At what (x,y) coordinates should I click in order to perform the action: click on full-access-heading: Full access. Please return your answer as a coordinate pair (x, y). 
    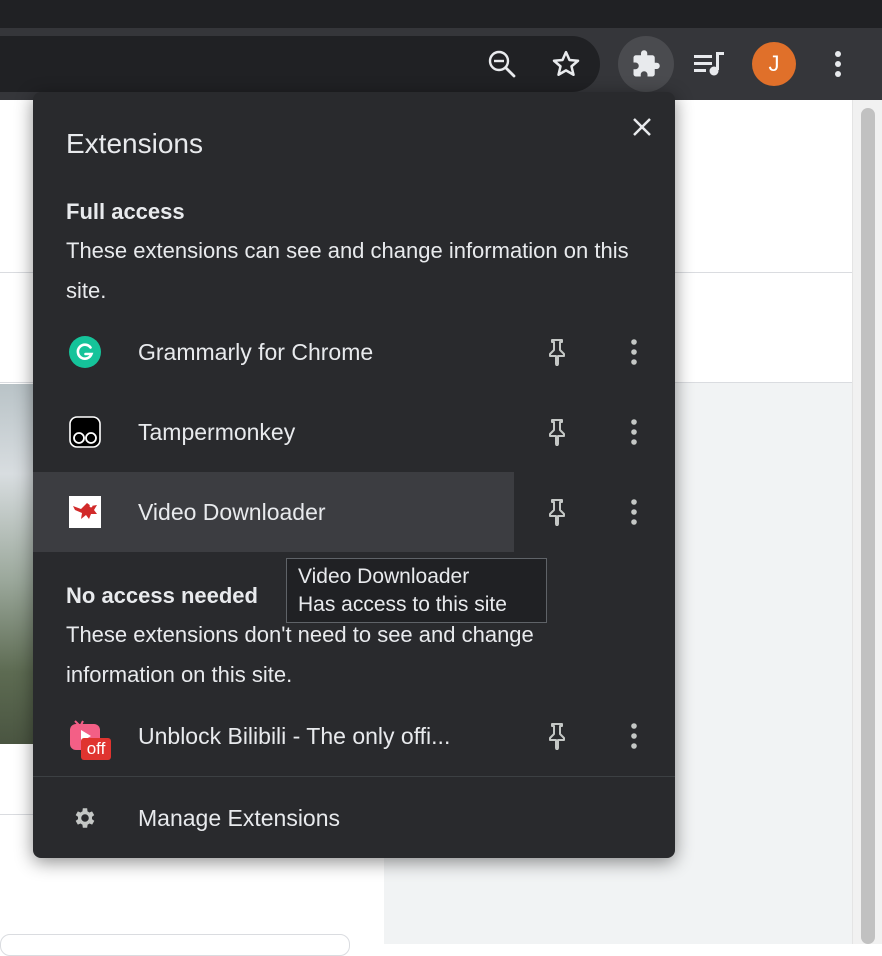
    Looking at the image, I should click on (125, 211).